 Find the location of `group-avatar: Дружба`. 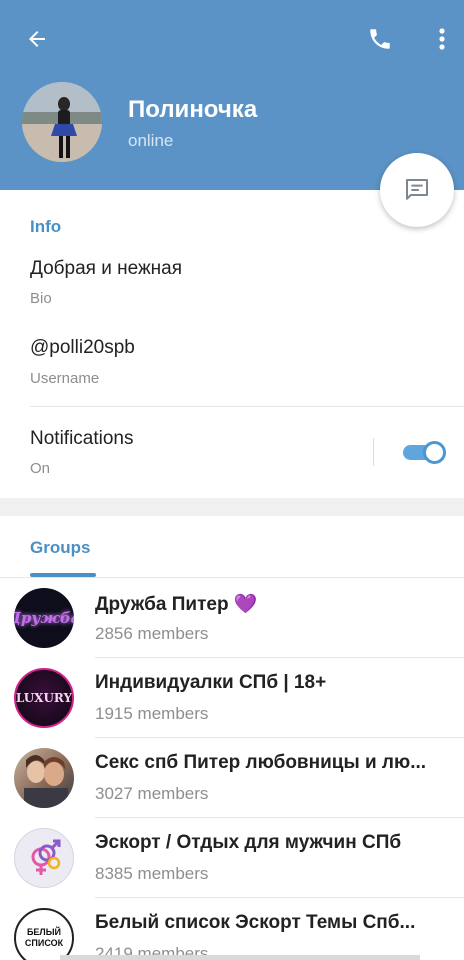

group-avatar: Дружба is located at coordinates (44, 618).